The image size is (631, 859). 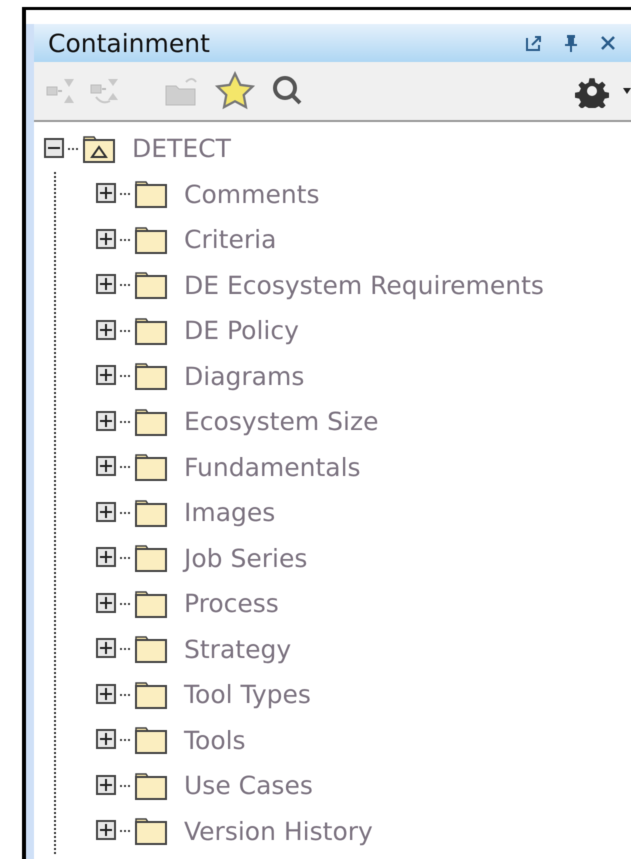 What do you see at coordinates (215, 740) in the screenshot?
I see `tree-item-label: Tools` at bounding box center [215, 740].